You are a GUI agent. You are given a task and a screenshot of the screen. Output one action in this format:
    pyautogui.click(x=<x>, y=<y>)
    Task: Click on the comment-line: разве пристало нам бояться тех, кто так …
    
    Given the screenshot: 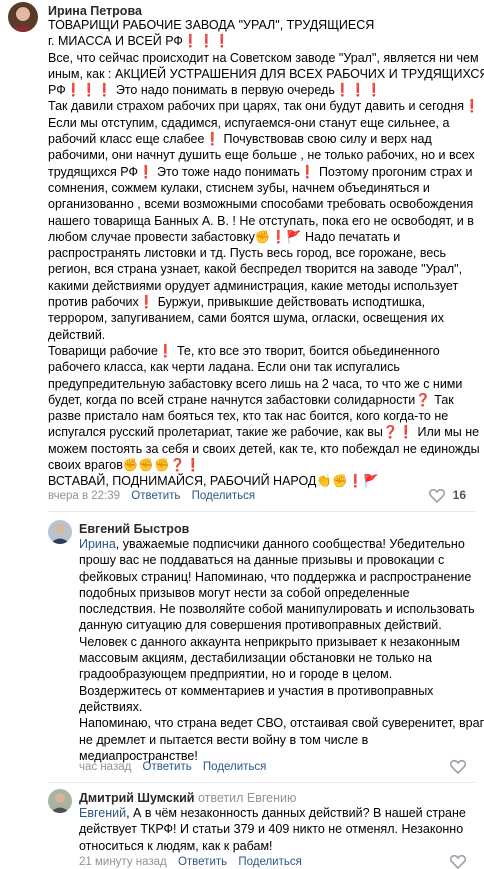 What is the action you would take?
    pyautogui.click(x=248, y=416)
    